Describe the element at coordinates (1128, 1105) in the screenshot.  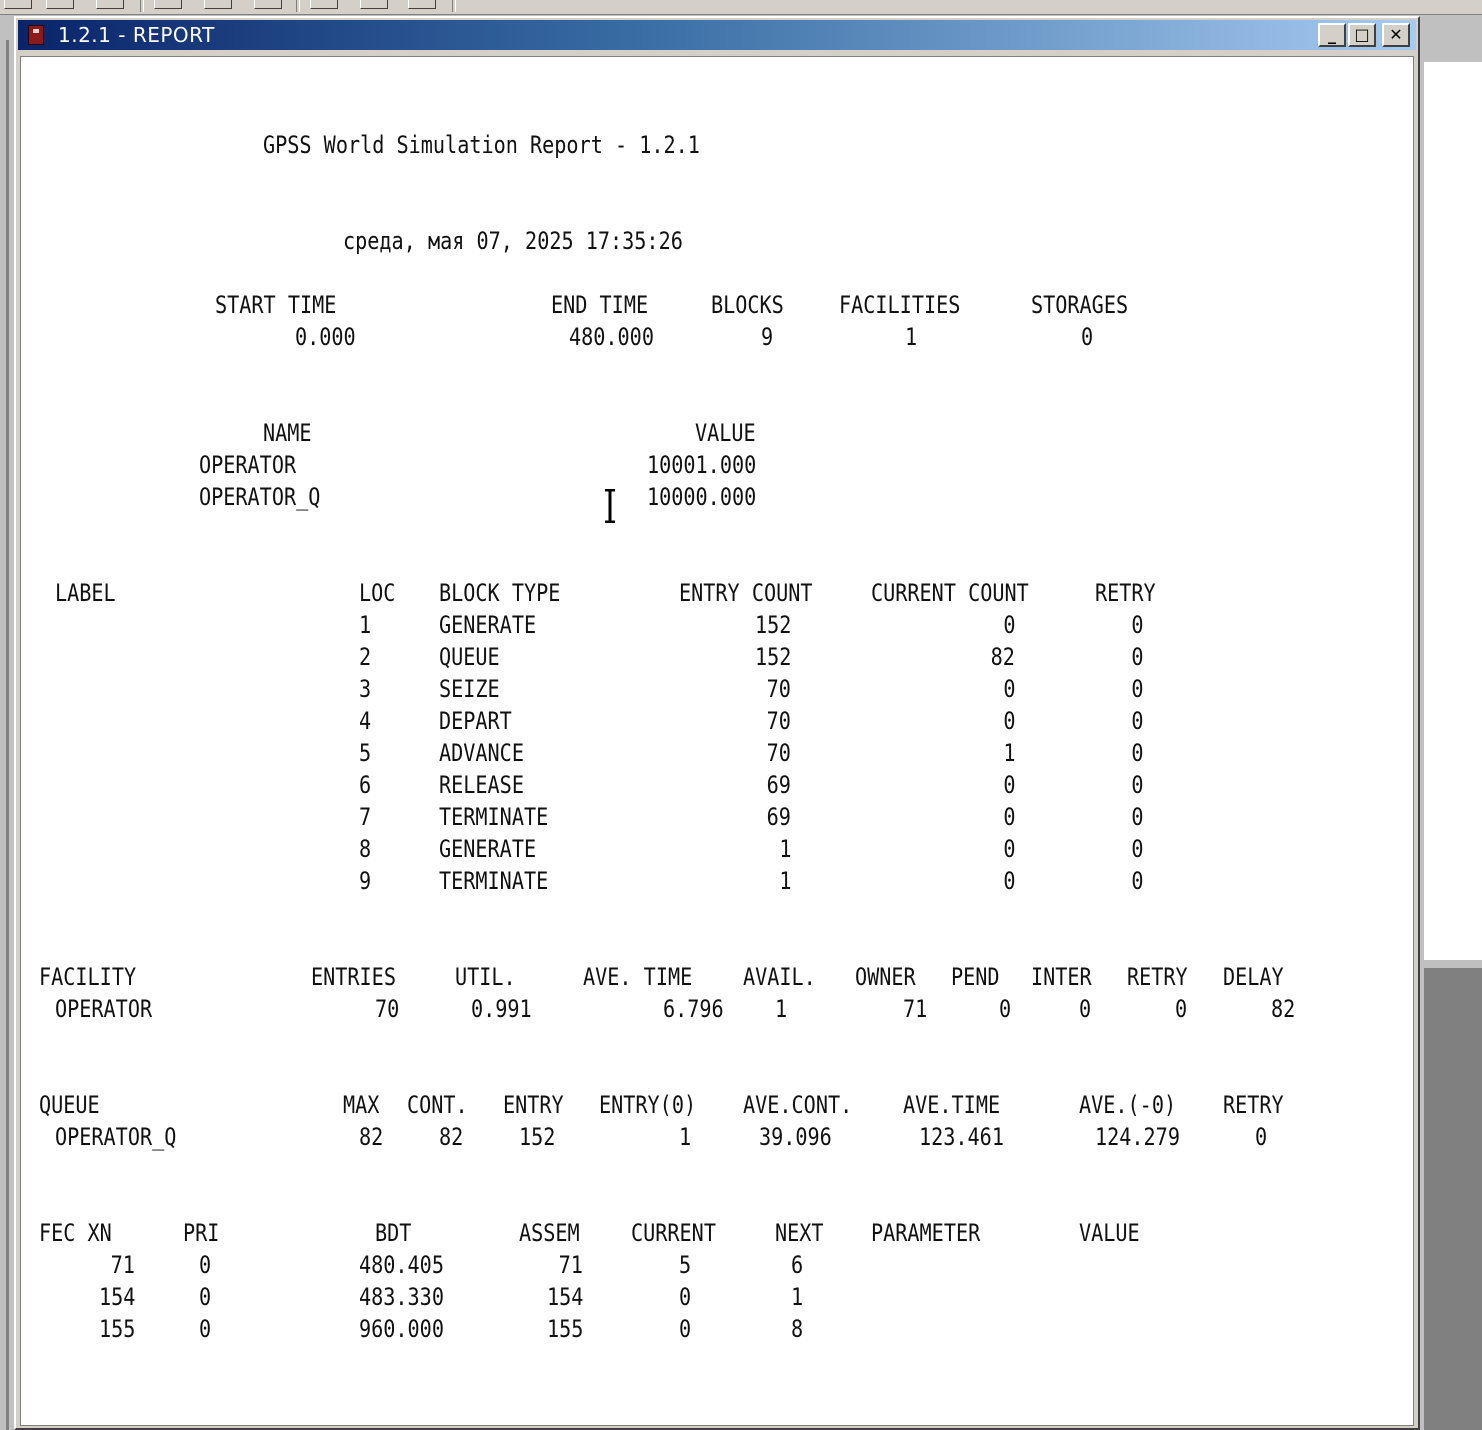
I see `header-ave-nonzero: AVE.(-0)` at that location.